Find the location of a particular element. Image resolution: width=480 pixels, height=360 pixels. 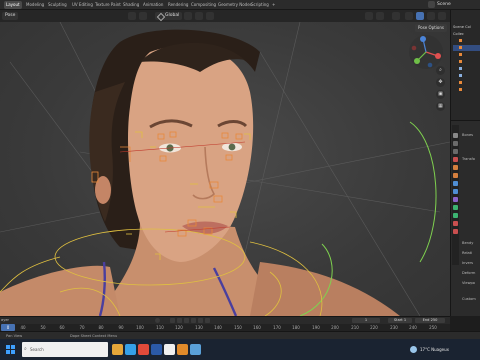

output-tab-icon is located at coordinates (455, 151).